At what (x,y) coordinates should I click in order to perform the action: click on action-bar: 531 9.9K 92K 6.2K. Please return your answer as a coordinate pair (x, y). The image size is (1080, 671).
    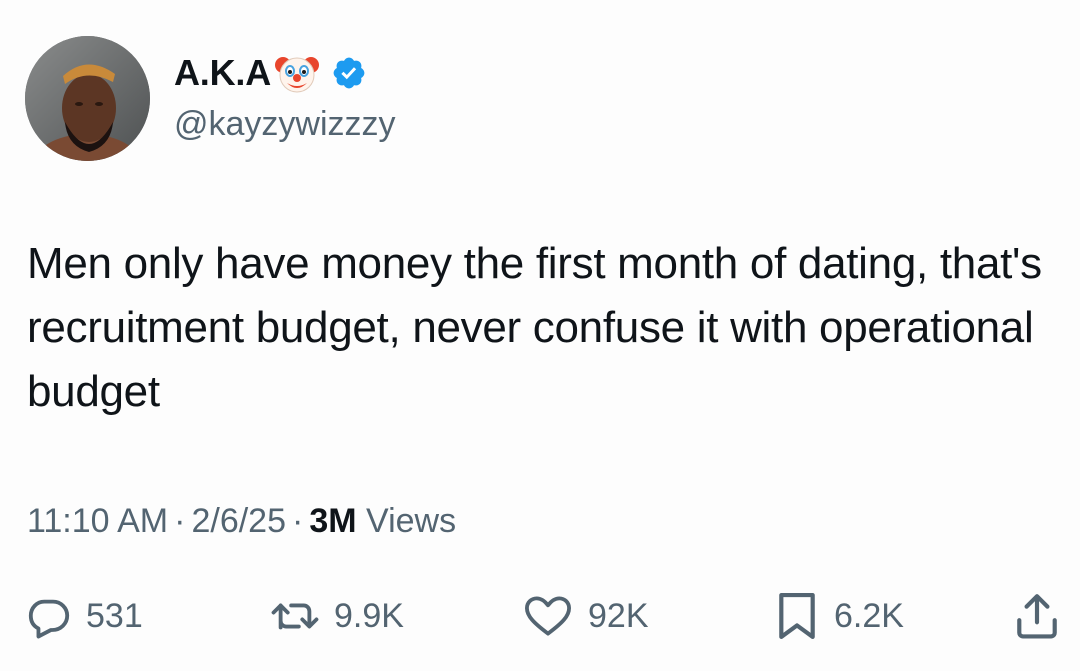
    Looking at the image, I should click on (540, 616).